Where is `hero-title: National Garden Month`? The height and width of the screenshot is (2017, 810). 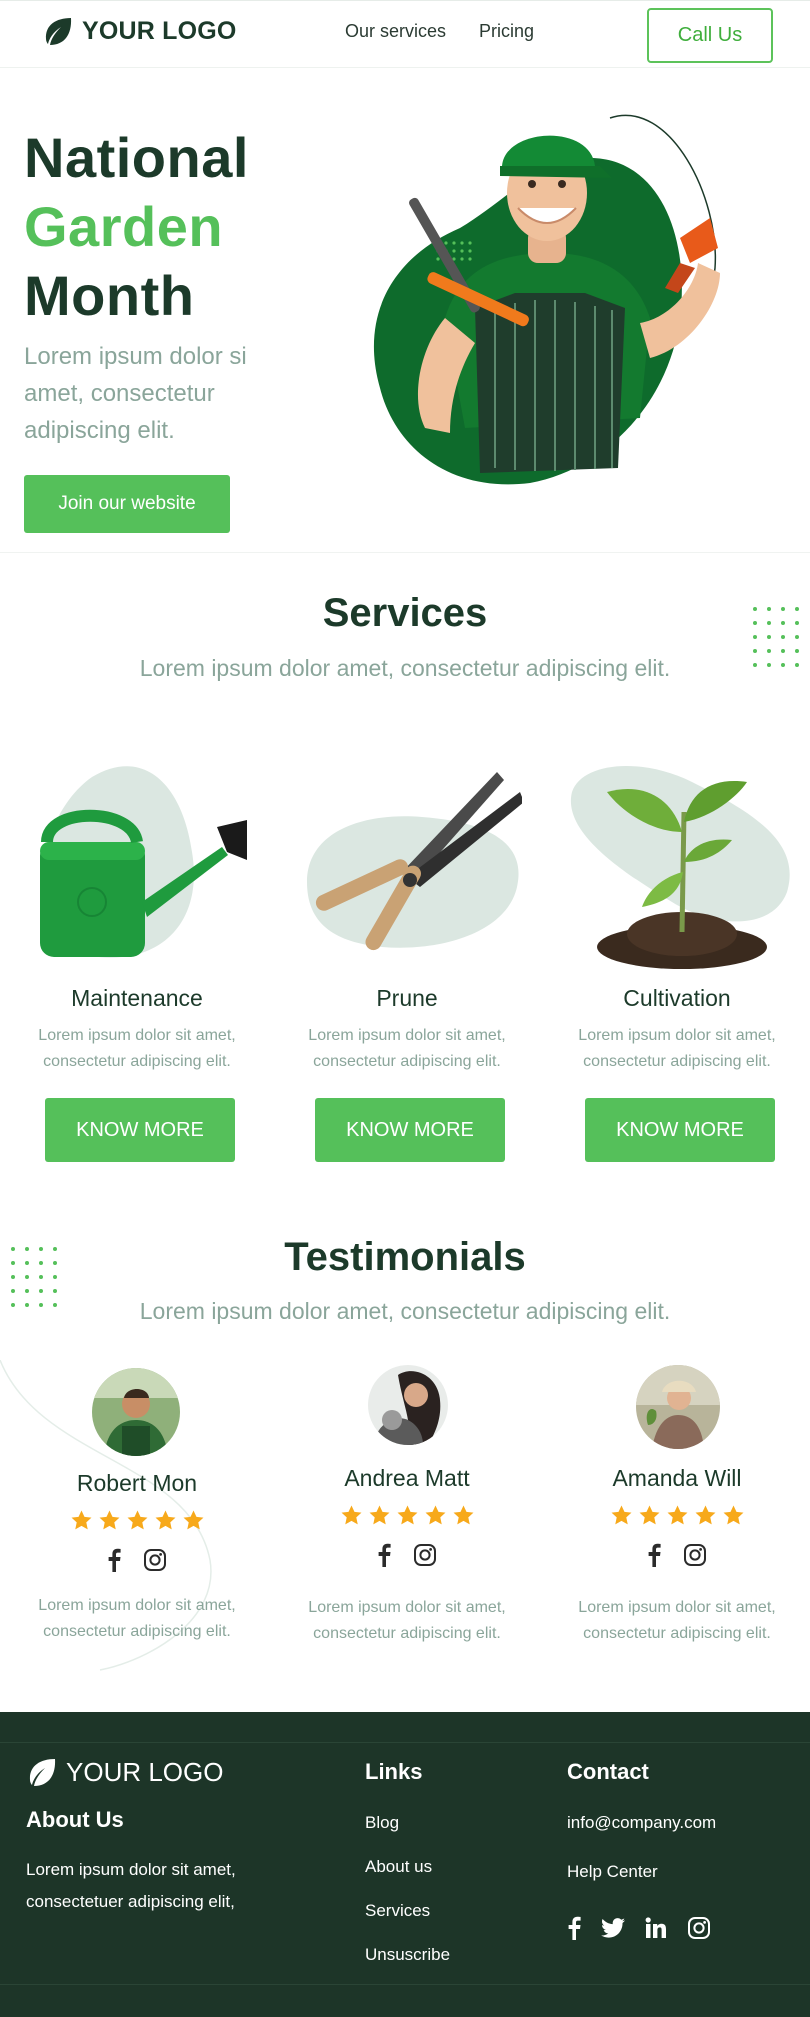 hero-title: National Garden Month is located at coordinates (136, 226).